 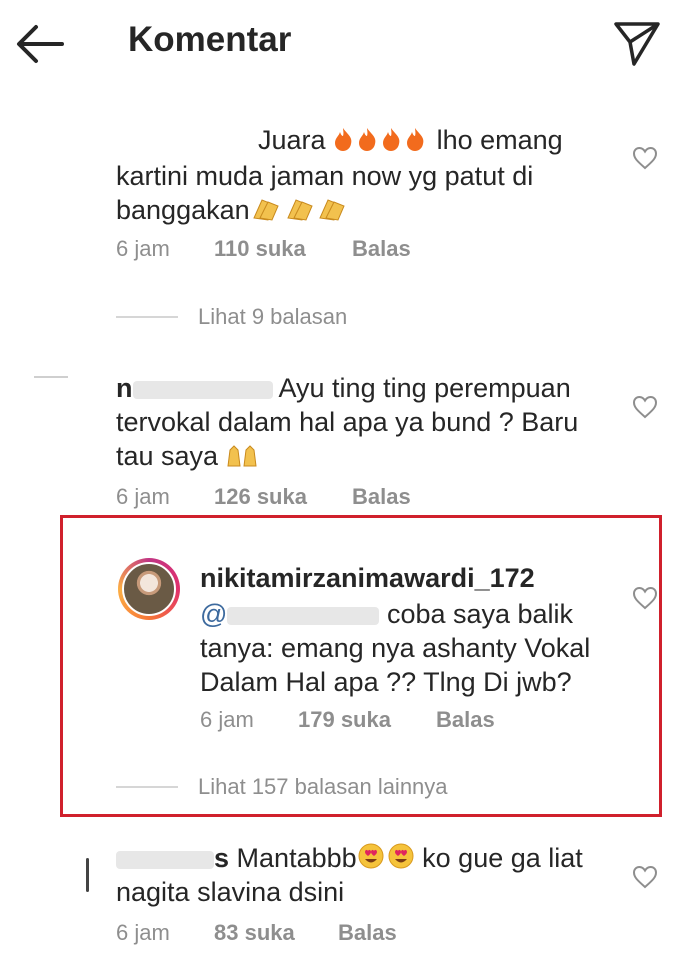 What do you see at coordinates (124, 388) in the screenshot?
I see `username: n` at bounding box center [124, 388].